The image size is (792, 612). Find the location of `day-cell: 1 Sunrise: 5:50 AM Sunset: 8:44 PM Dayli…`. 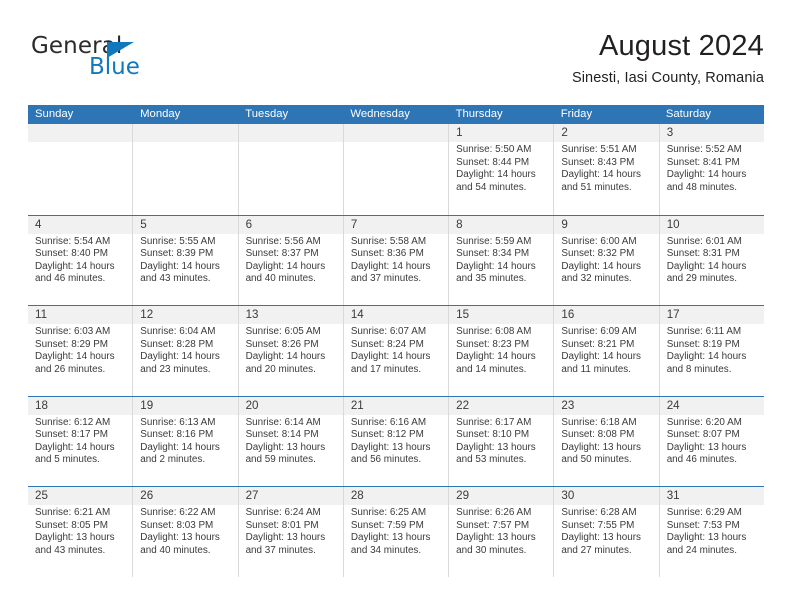

day-cell: 1 Sunrise: 5:50 AM Sunset: 8:44 PM Dayli… is located at coordinates (501, 169).